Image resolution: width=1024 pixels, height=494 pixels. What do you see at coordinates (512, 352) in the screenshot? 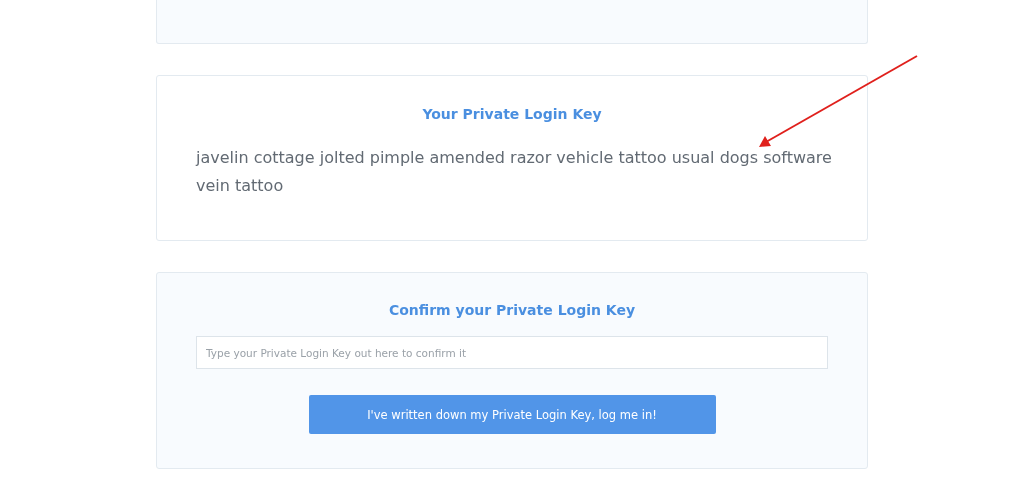
I see `input-field: Type your Private Login Key out here to confirm it` at bounding box center [512, 352].